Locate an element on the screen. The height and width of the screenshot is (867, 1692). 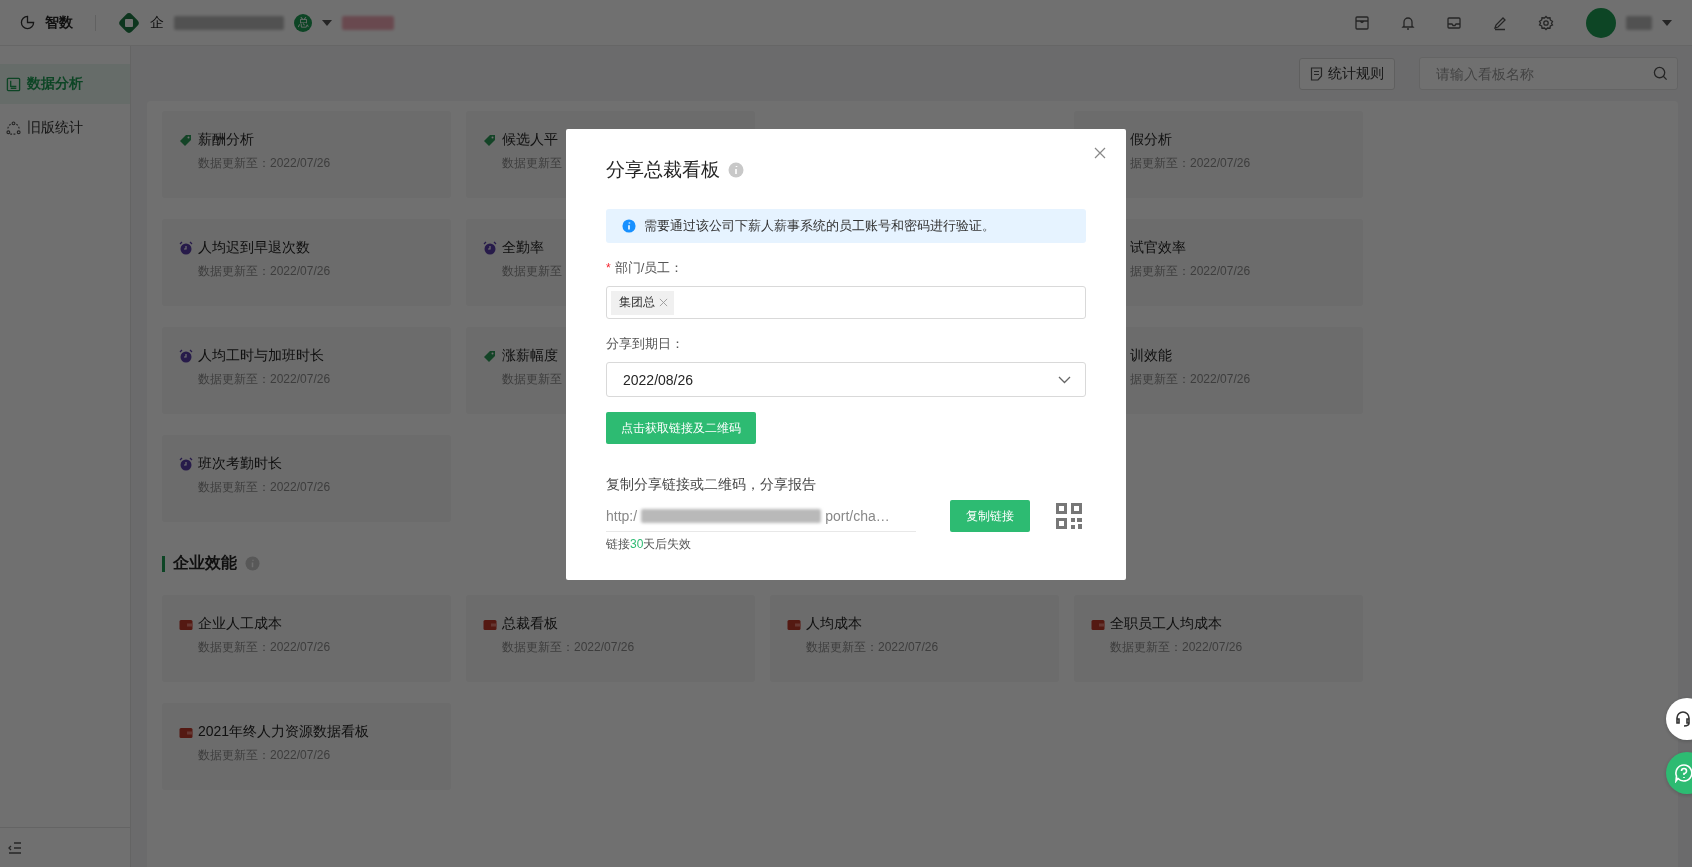
selected-tag: 集团总 is located at coordinates (642, 302).